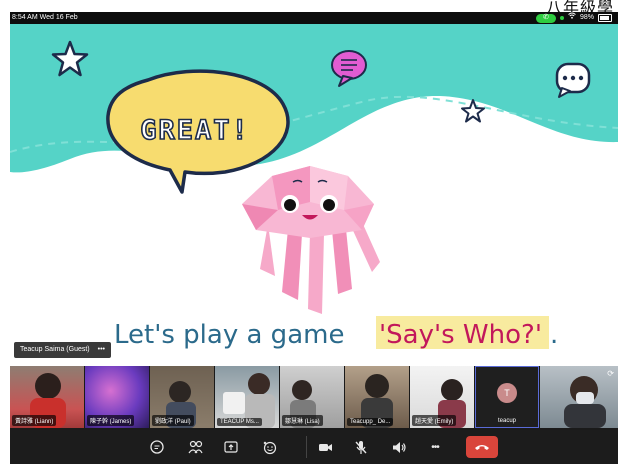  I want to click on jellyfish-illustration, so click(311, 240).